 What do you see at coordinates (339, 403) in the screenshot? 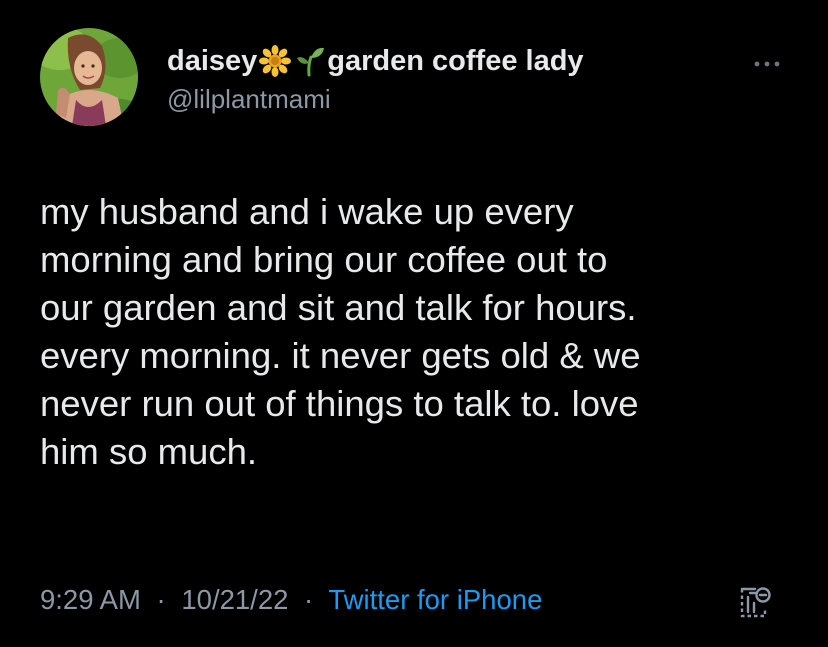
I see `tweet-text-line: never run out of things to talk to. love` at bounding box center [339, 403].